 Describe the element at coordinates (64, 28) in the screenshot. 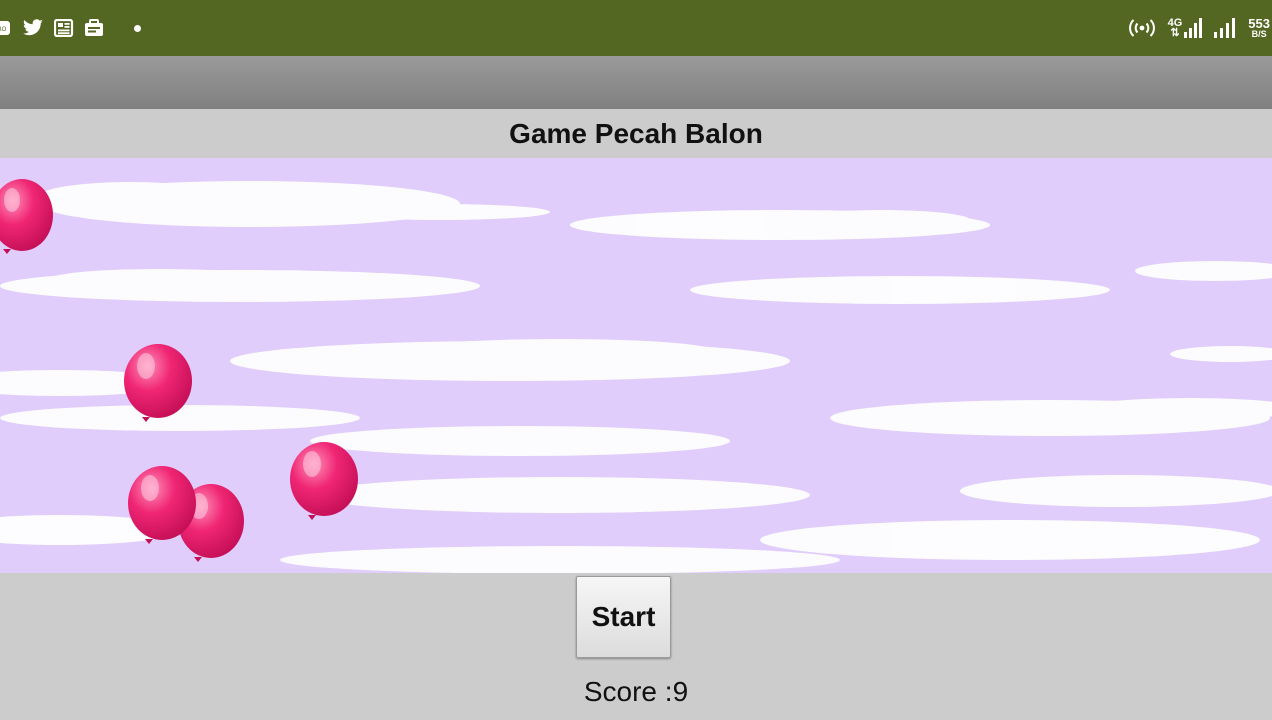

I see `news-icon` at that location.